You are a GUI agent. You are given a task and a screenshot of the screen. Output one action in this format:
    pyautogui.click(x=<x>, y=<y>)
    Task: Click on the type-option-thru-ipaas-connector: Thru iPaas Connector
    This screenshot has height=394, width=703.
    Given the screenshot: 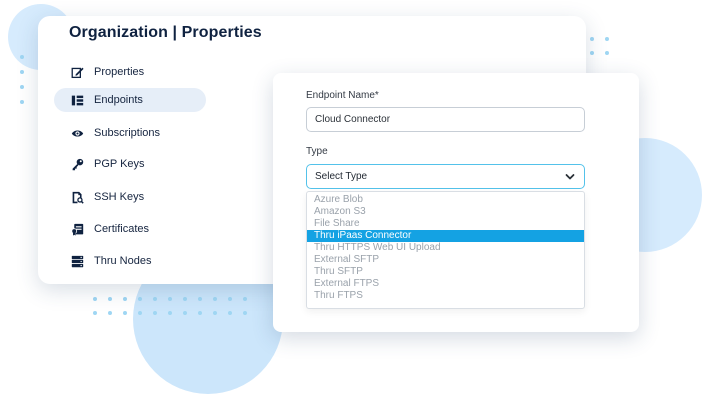 What is the action you would take?
    pyautogui.click(x=445, y=236)
    